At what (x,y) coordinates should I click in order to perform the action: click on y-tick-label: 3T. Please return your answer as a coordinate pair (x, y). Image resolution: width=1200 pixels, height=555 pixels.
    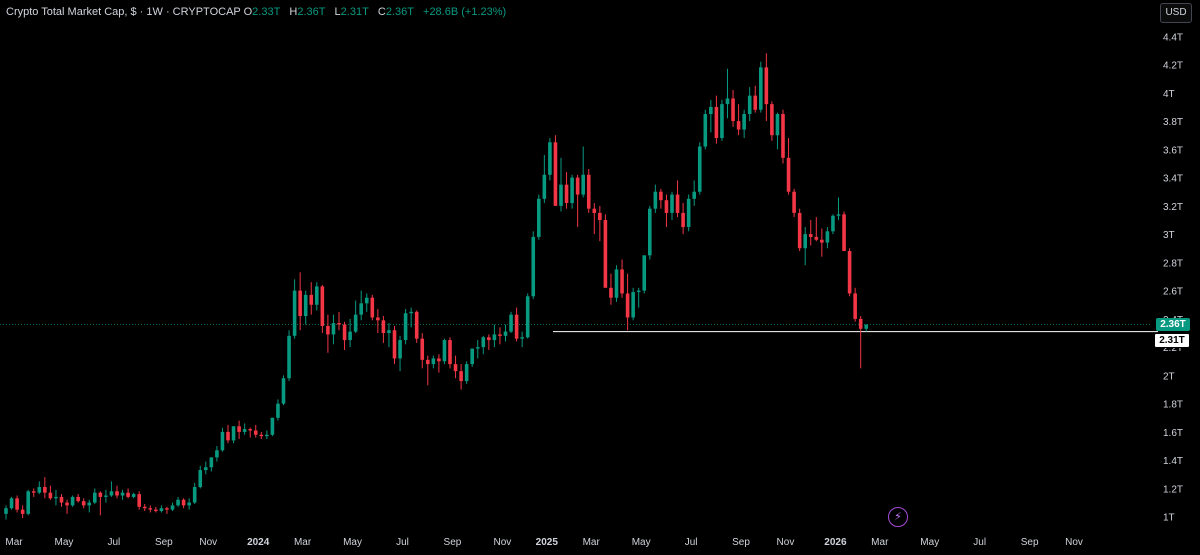
    Looking at the image, I should click on (1169, 235).